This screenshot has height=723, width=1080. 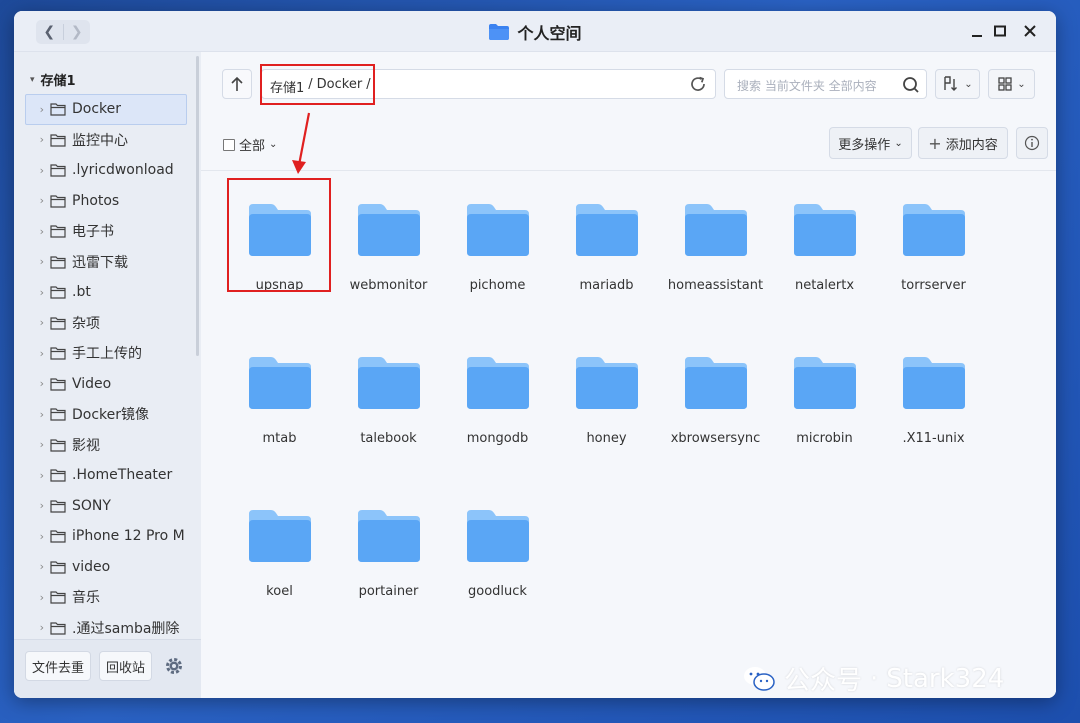 I want to click on folder-item: microbin, so click(x=824, y=431).